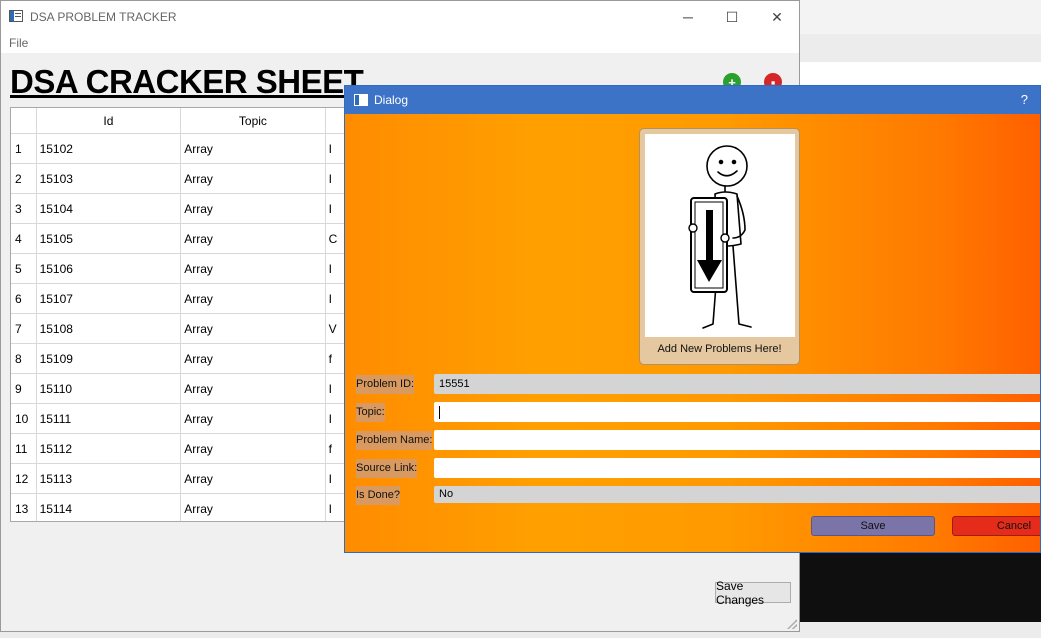 This screenshot has height=638, width=1041. What do you see at coordinates (920, 630) in the screenshot?
I see `background-statusbar` at bounding box center [920, 630].